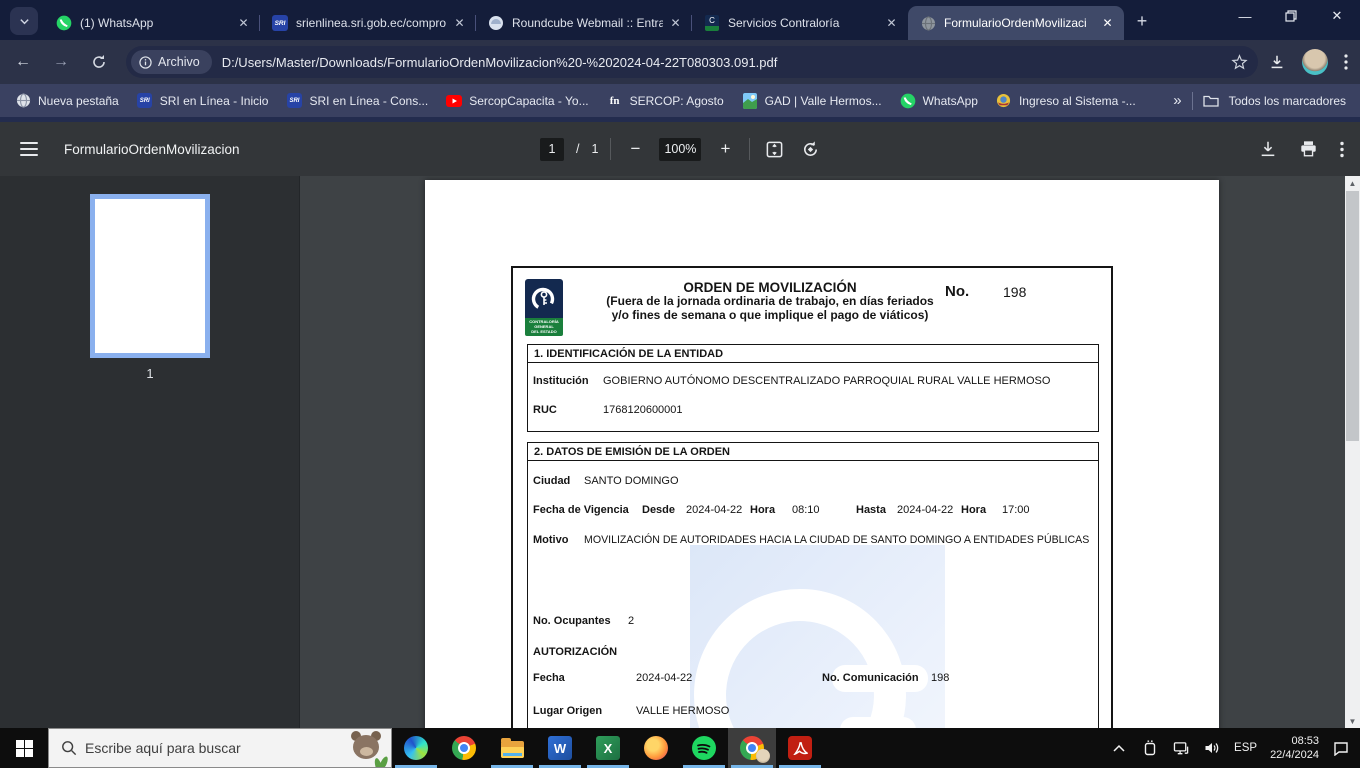 This screenshot has height=768, width=1360. What do you see at coordinates (67, 101) in the screenshot?
I see `bookmark-nueva-pestana: Nueva pestaña` at bounding box center [67, 101].